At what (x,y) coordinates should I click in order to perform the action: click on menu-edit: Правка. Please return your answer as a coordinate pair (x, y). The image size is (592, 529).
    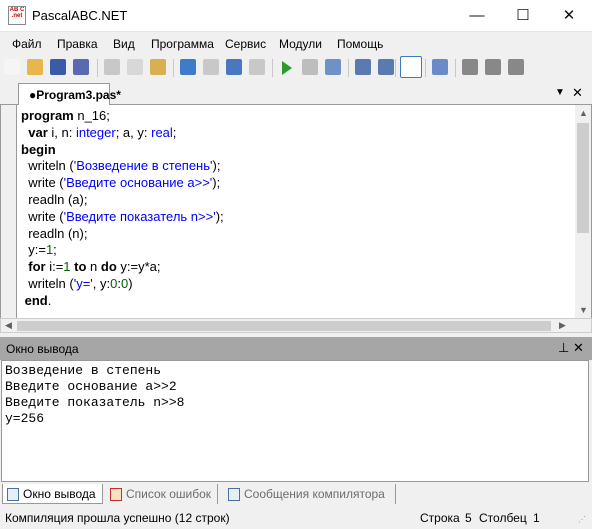
    Looking at the image, I should click on (77, 44).